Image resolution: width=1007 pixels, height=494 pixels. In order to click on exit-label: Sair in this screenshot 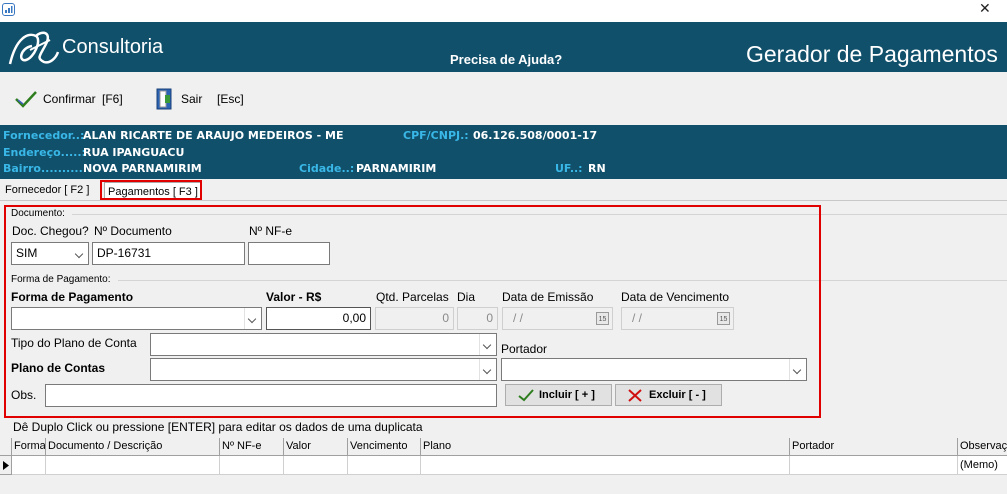, I will do `click(192, 99)`.